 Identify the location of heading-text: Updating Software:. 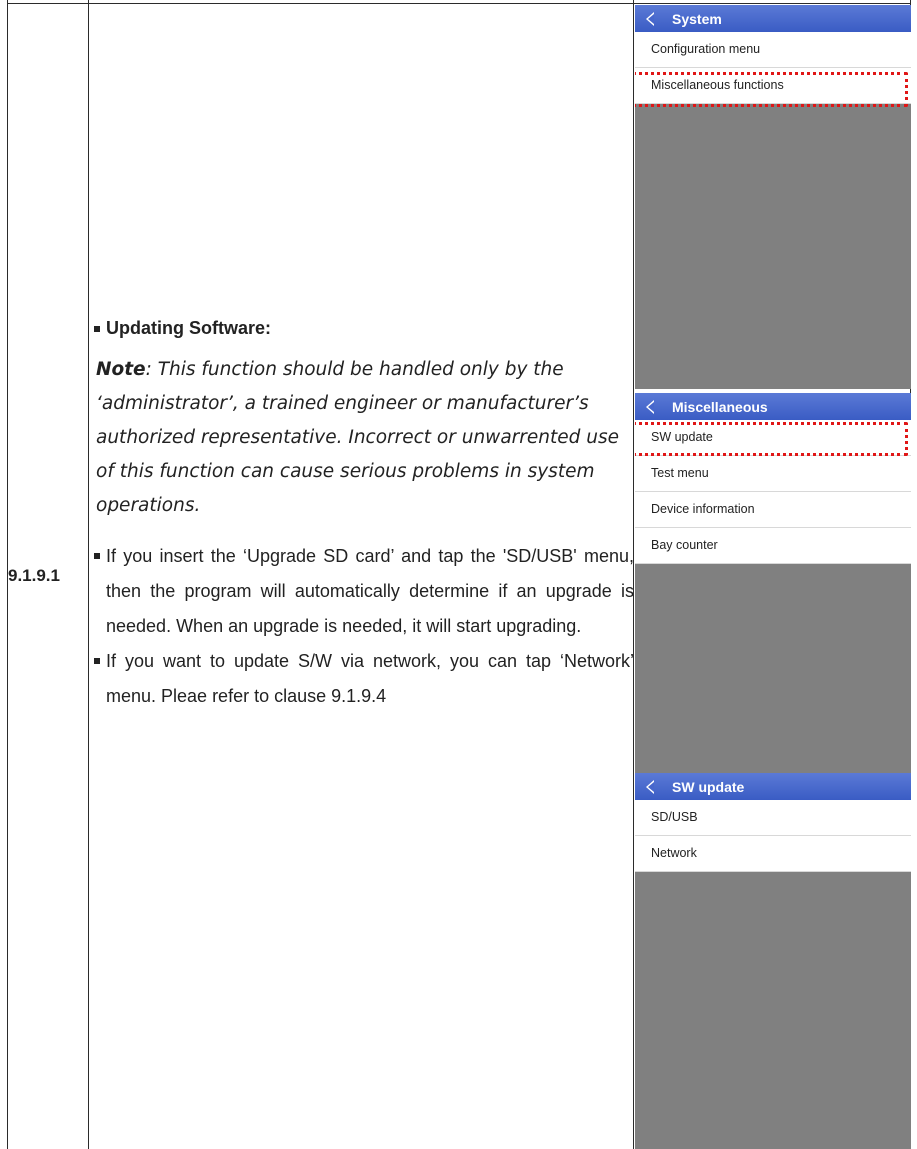
(188, 328).